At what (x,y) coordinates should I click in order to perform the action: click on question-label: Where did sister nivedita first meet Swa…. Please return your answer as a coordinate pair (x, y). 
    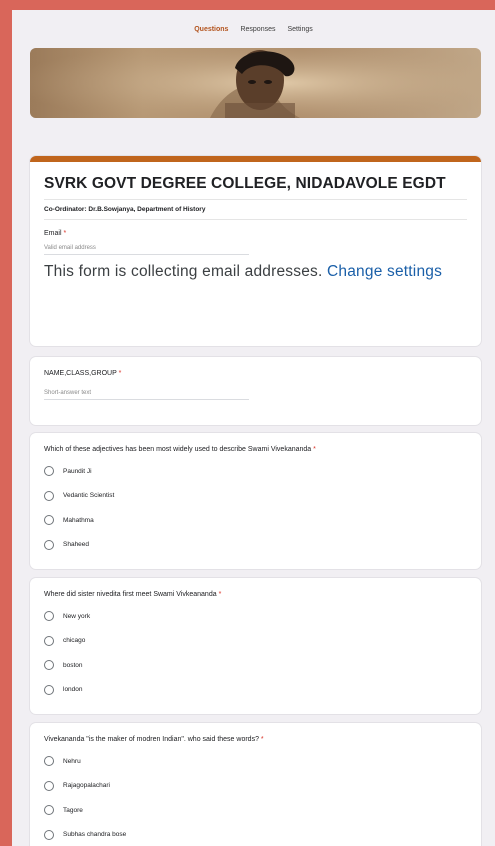
    Looking at the image, I should click on (255, 594).